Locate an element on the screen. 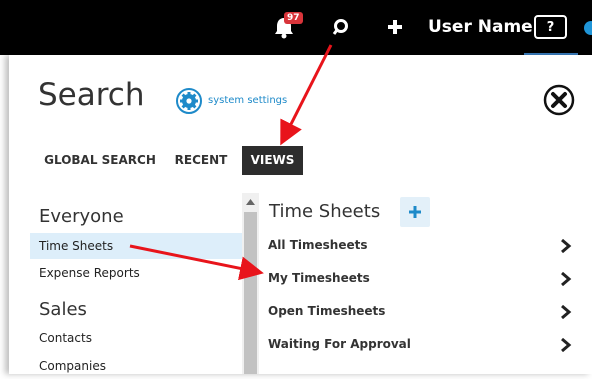 The image size is (592, 379). views-title: Time Sheets is located at coordinates (325, 211).